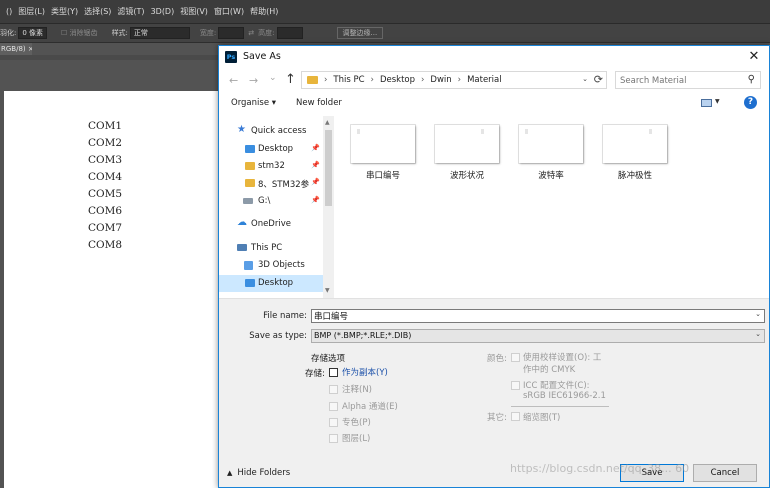 The image size is (770, 488). I want to click on folder-icon, so click(250, 149).